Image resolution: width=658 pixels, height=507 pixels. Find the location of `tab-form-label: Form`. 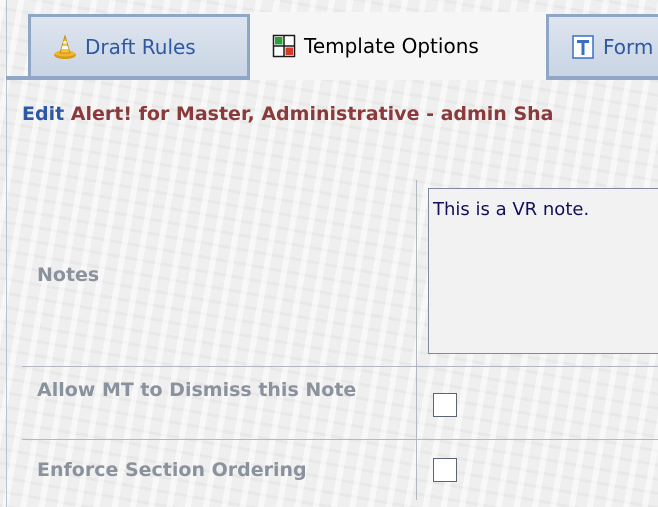

tab-form-label: Form is located at coordinates (628, 46).